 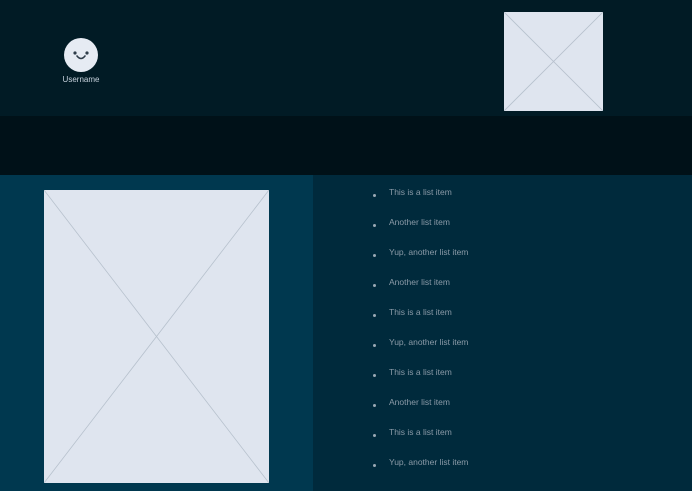 I want to click on user-profile: Username, so click(x=81, y=61).